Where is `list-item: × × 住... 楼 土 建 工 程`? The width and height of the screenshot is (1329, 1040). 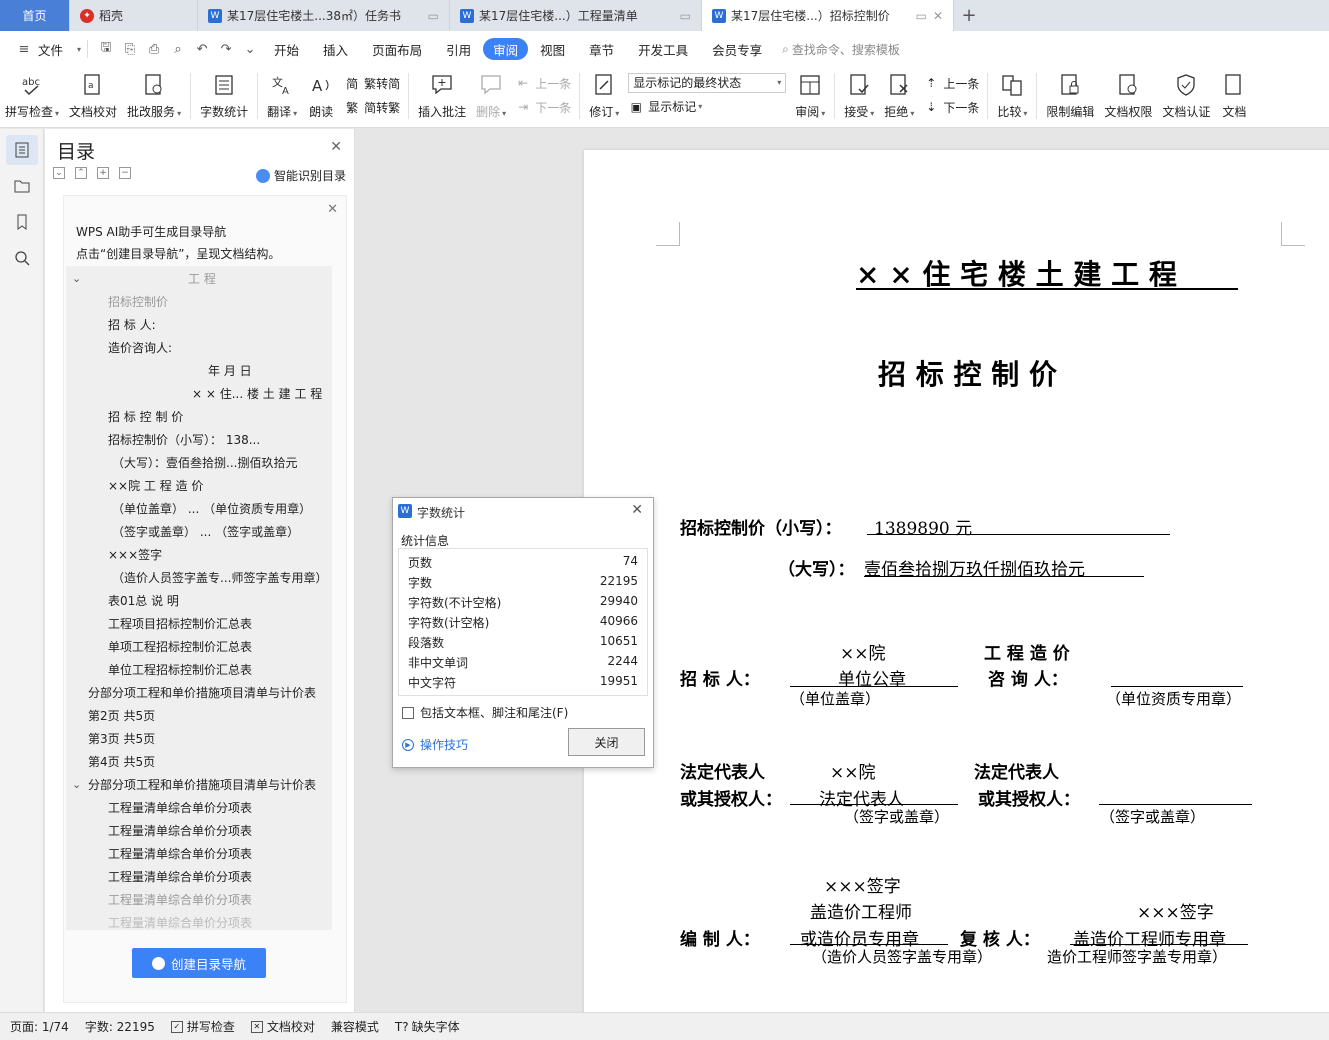
list-item: × × 住... 楼 土 建 工 程 is located at coordinates (257, 394).